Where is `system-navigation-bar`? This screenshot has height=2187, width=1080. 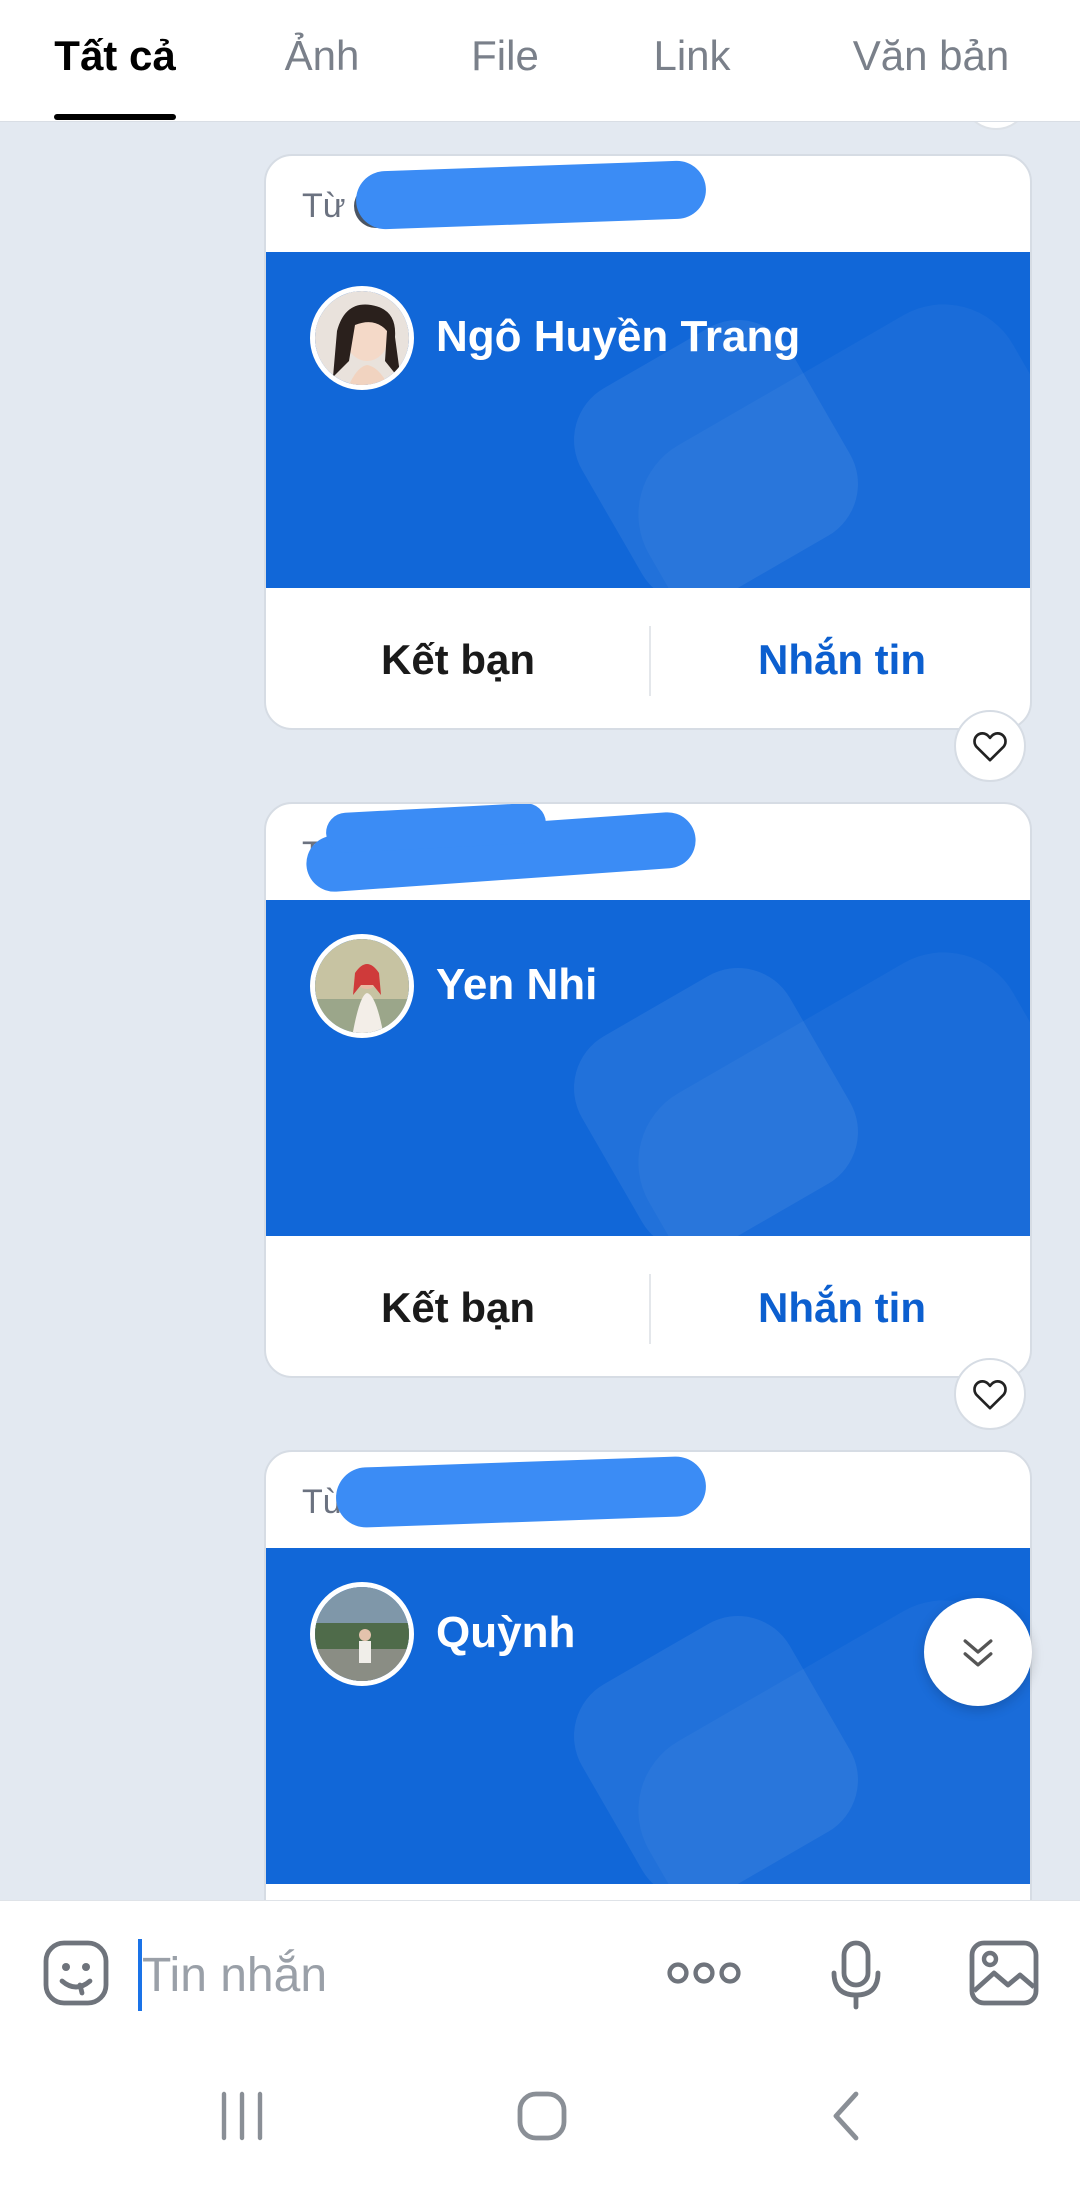 system-navigation-bar is located at coordinates (540, 2116).